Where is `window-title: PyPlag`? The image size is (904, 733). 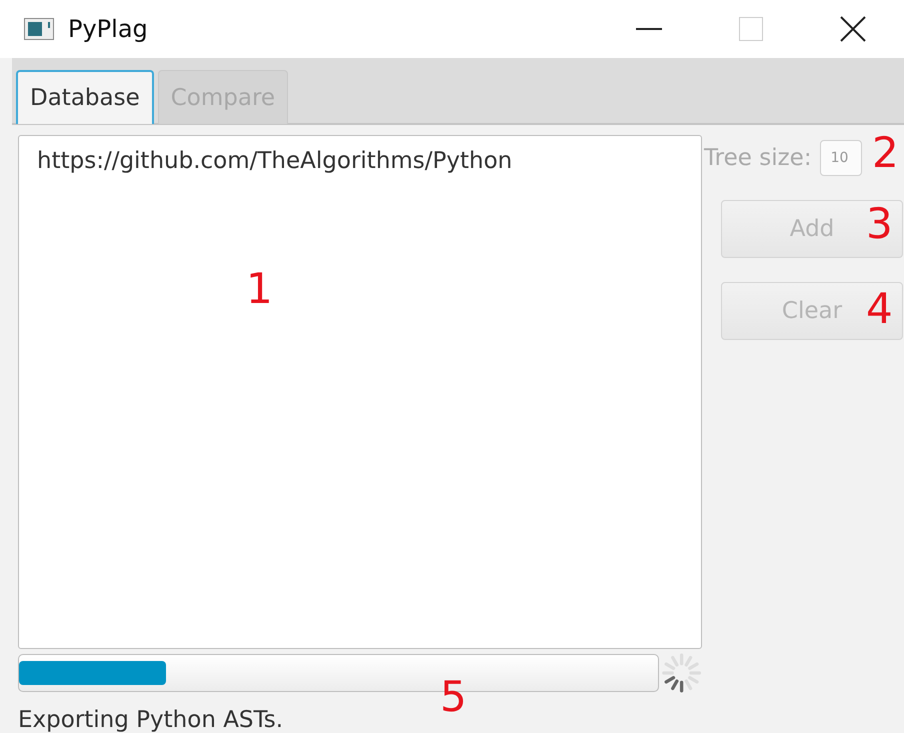
window-title: PyPlag is located at coordinates (108, 29).